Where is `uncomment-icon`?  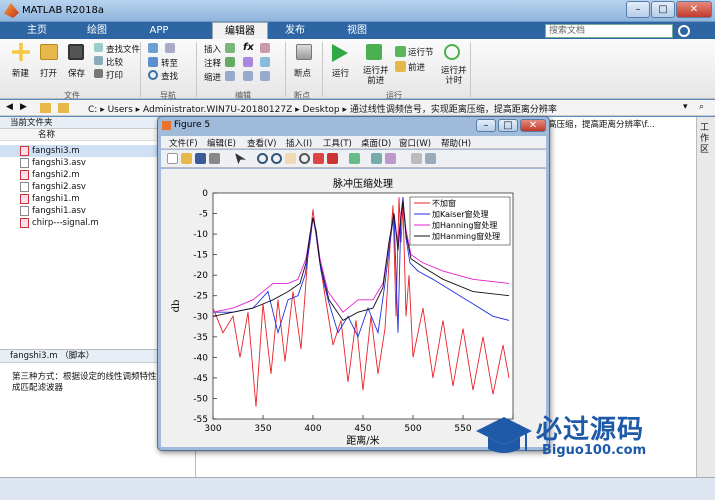 uncomment-icon is located at coordinates (248, 62).